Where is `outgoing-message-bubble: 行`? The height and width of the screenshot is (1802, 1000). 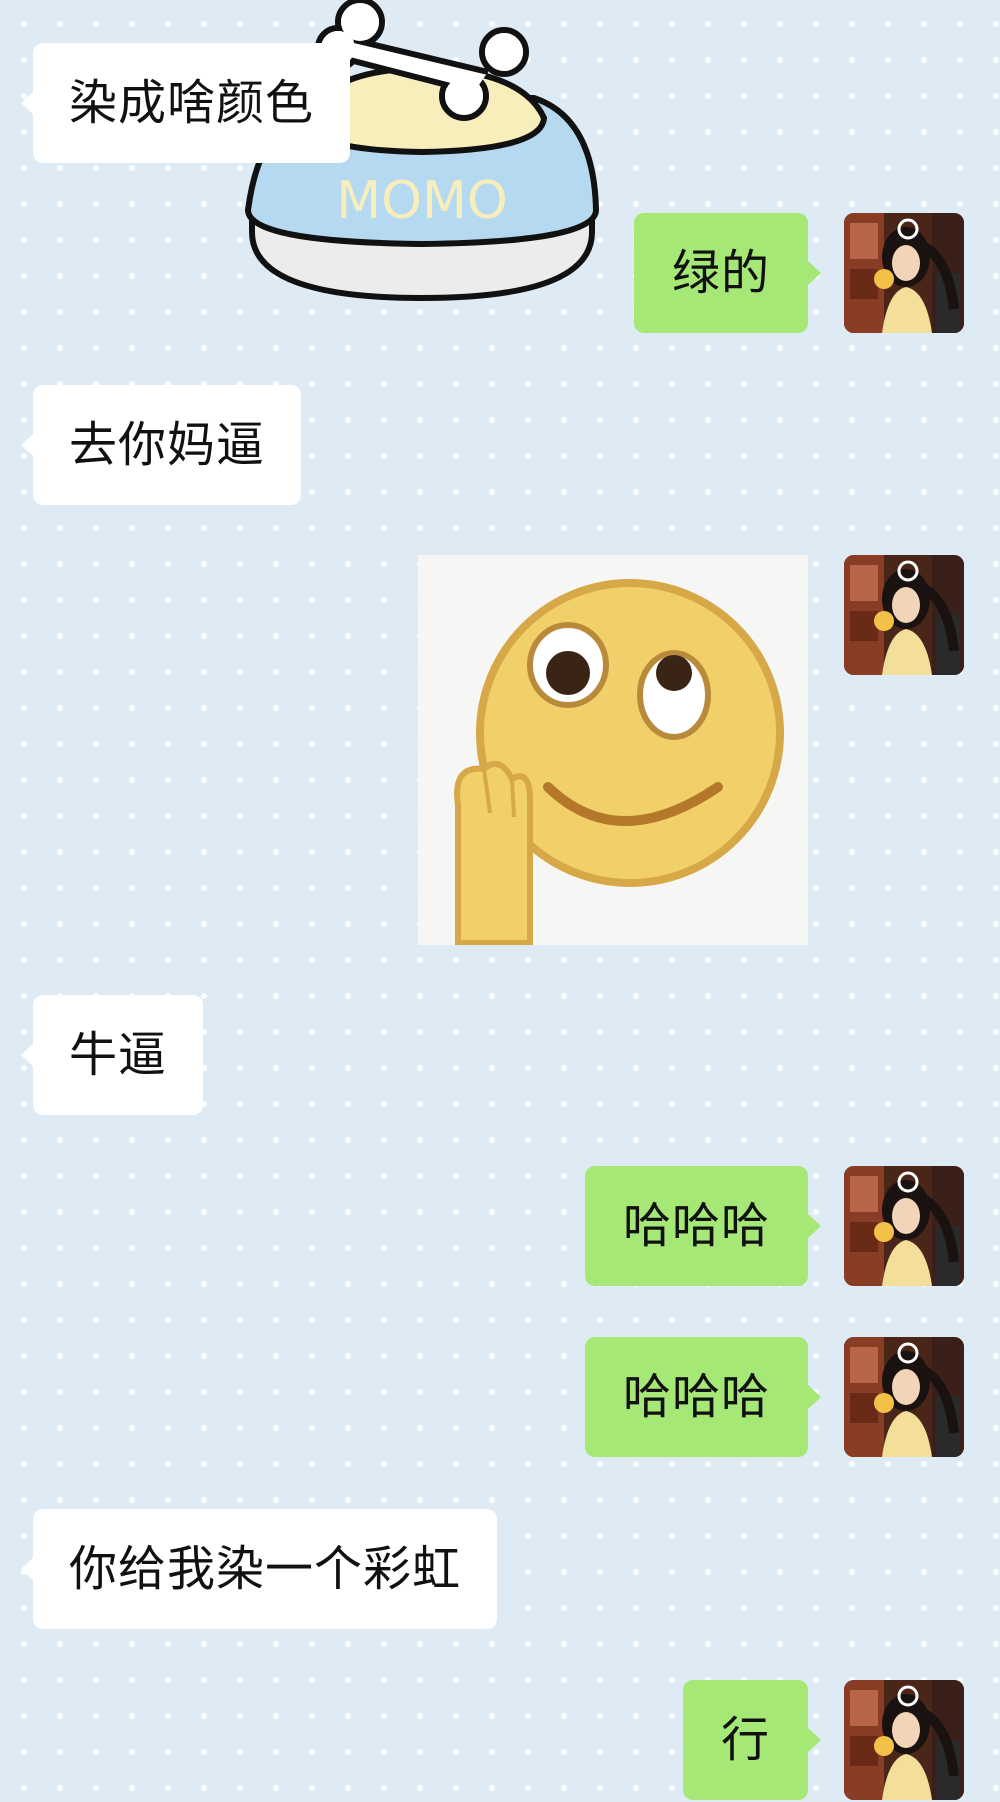 outgoing-message-bubble: 行 is located at coordinates (752, 1740).